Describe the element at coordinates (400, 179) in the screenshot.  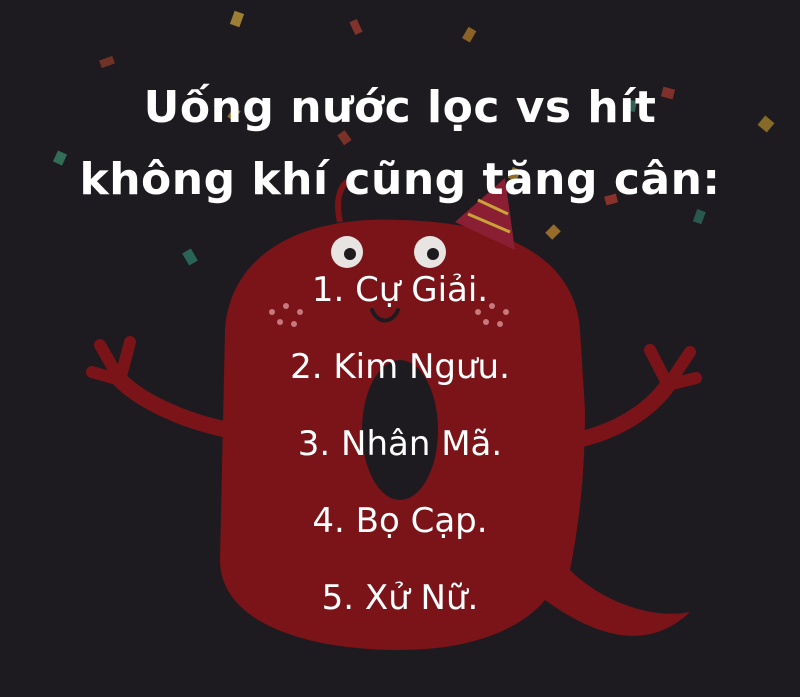
I see `title-line-2: không khí cũng tăng cân:` at that location.